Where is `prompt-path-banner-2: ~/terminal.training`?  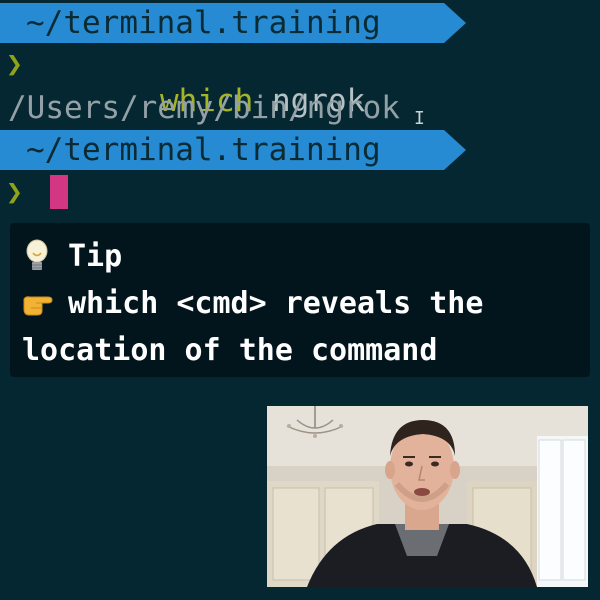
prompt-path-banner-2: ~/terminal.training is located at coordinates (233, 150).